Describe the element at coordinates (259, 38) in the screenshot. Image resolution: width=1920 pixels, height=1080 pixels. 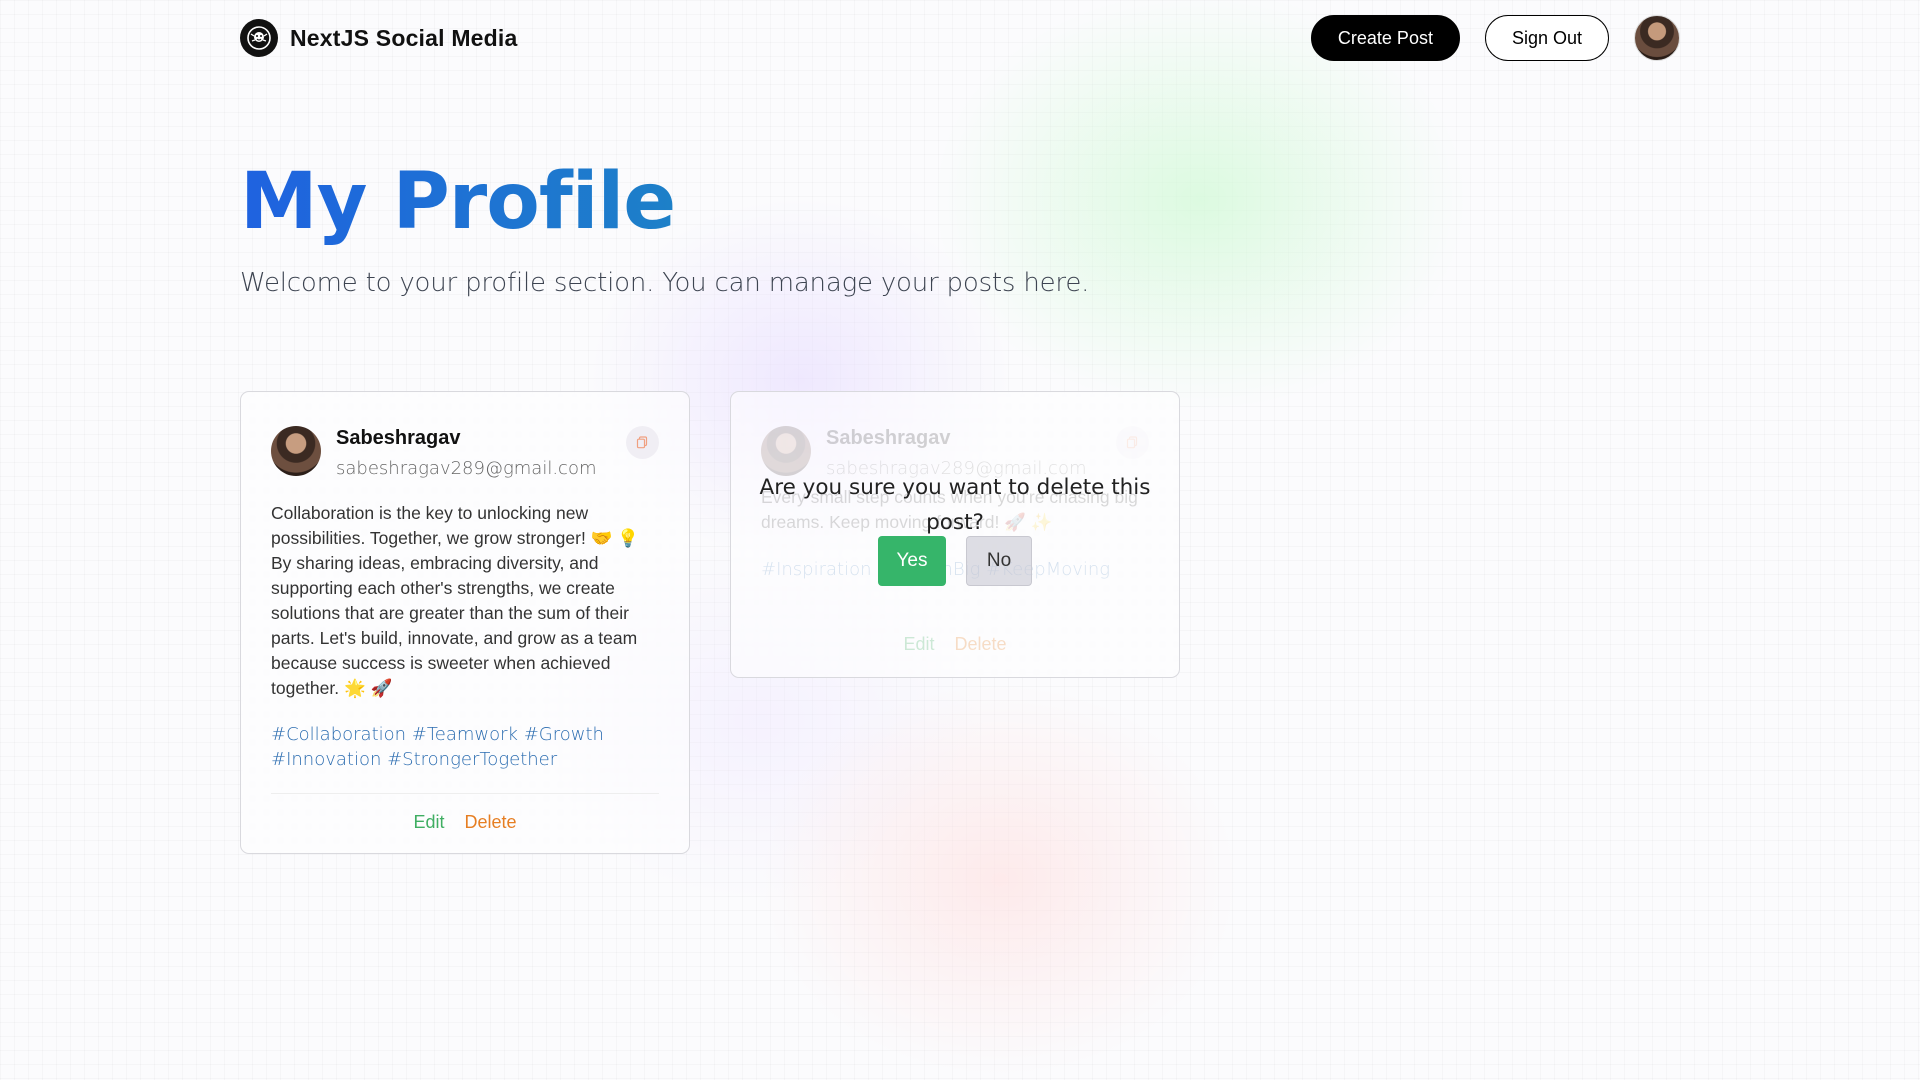
I see `lion-logo-icon` at that location.